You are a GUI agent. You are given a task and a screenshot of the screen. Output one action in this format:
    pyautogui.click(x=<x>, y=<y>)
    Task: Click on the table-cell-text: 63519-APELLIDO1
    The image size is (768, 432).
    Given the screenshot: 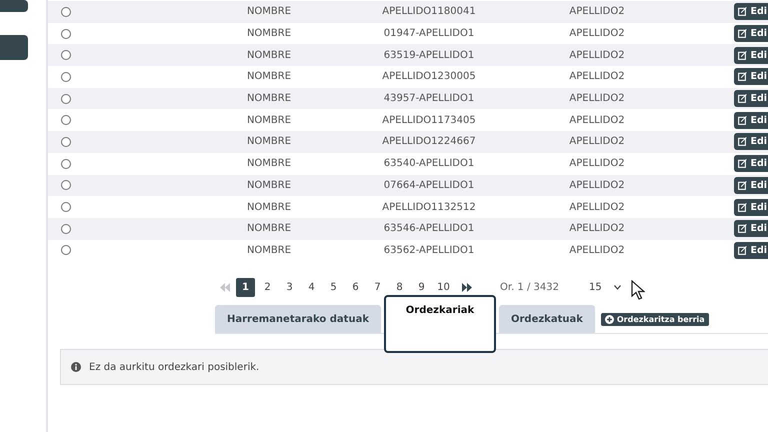 What is the action you would take?
    pyautogui.click(x=429, y=55)
    